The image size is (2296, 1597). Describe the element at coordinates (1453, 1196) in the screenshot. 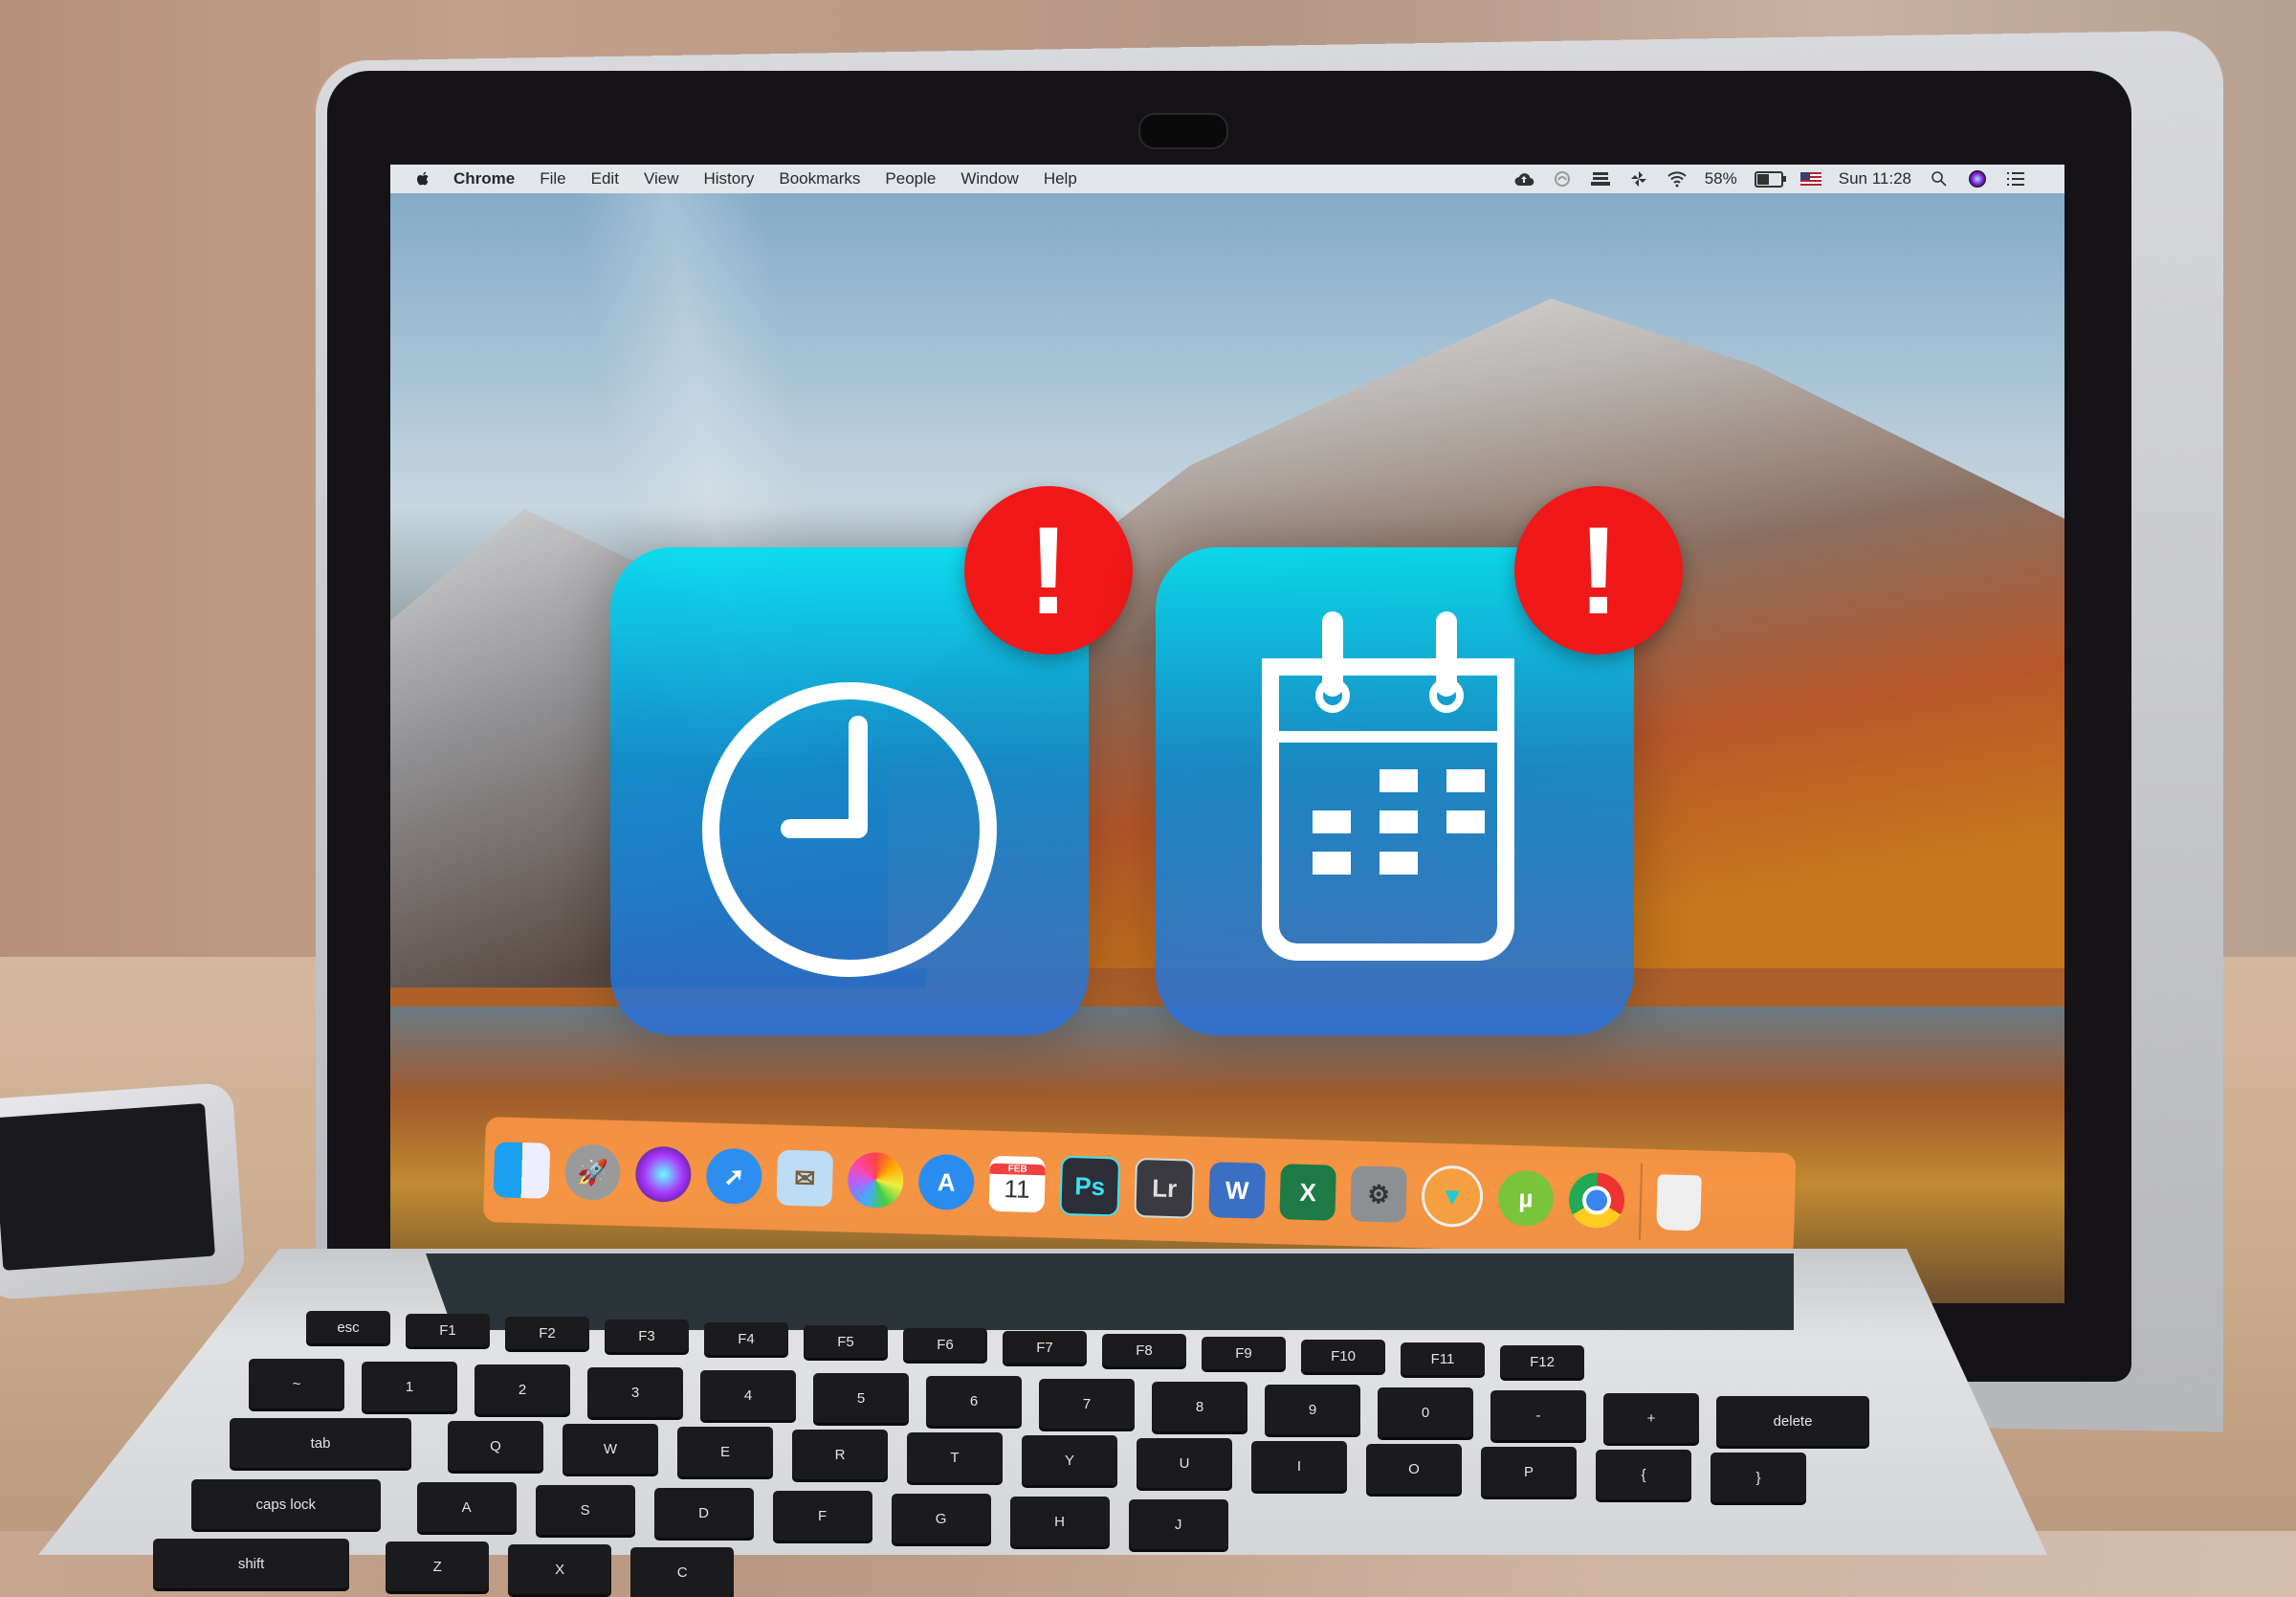

I see `transfer-icon: ▼` at that location.